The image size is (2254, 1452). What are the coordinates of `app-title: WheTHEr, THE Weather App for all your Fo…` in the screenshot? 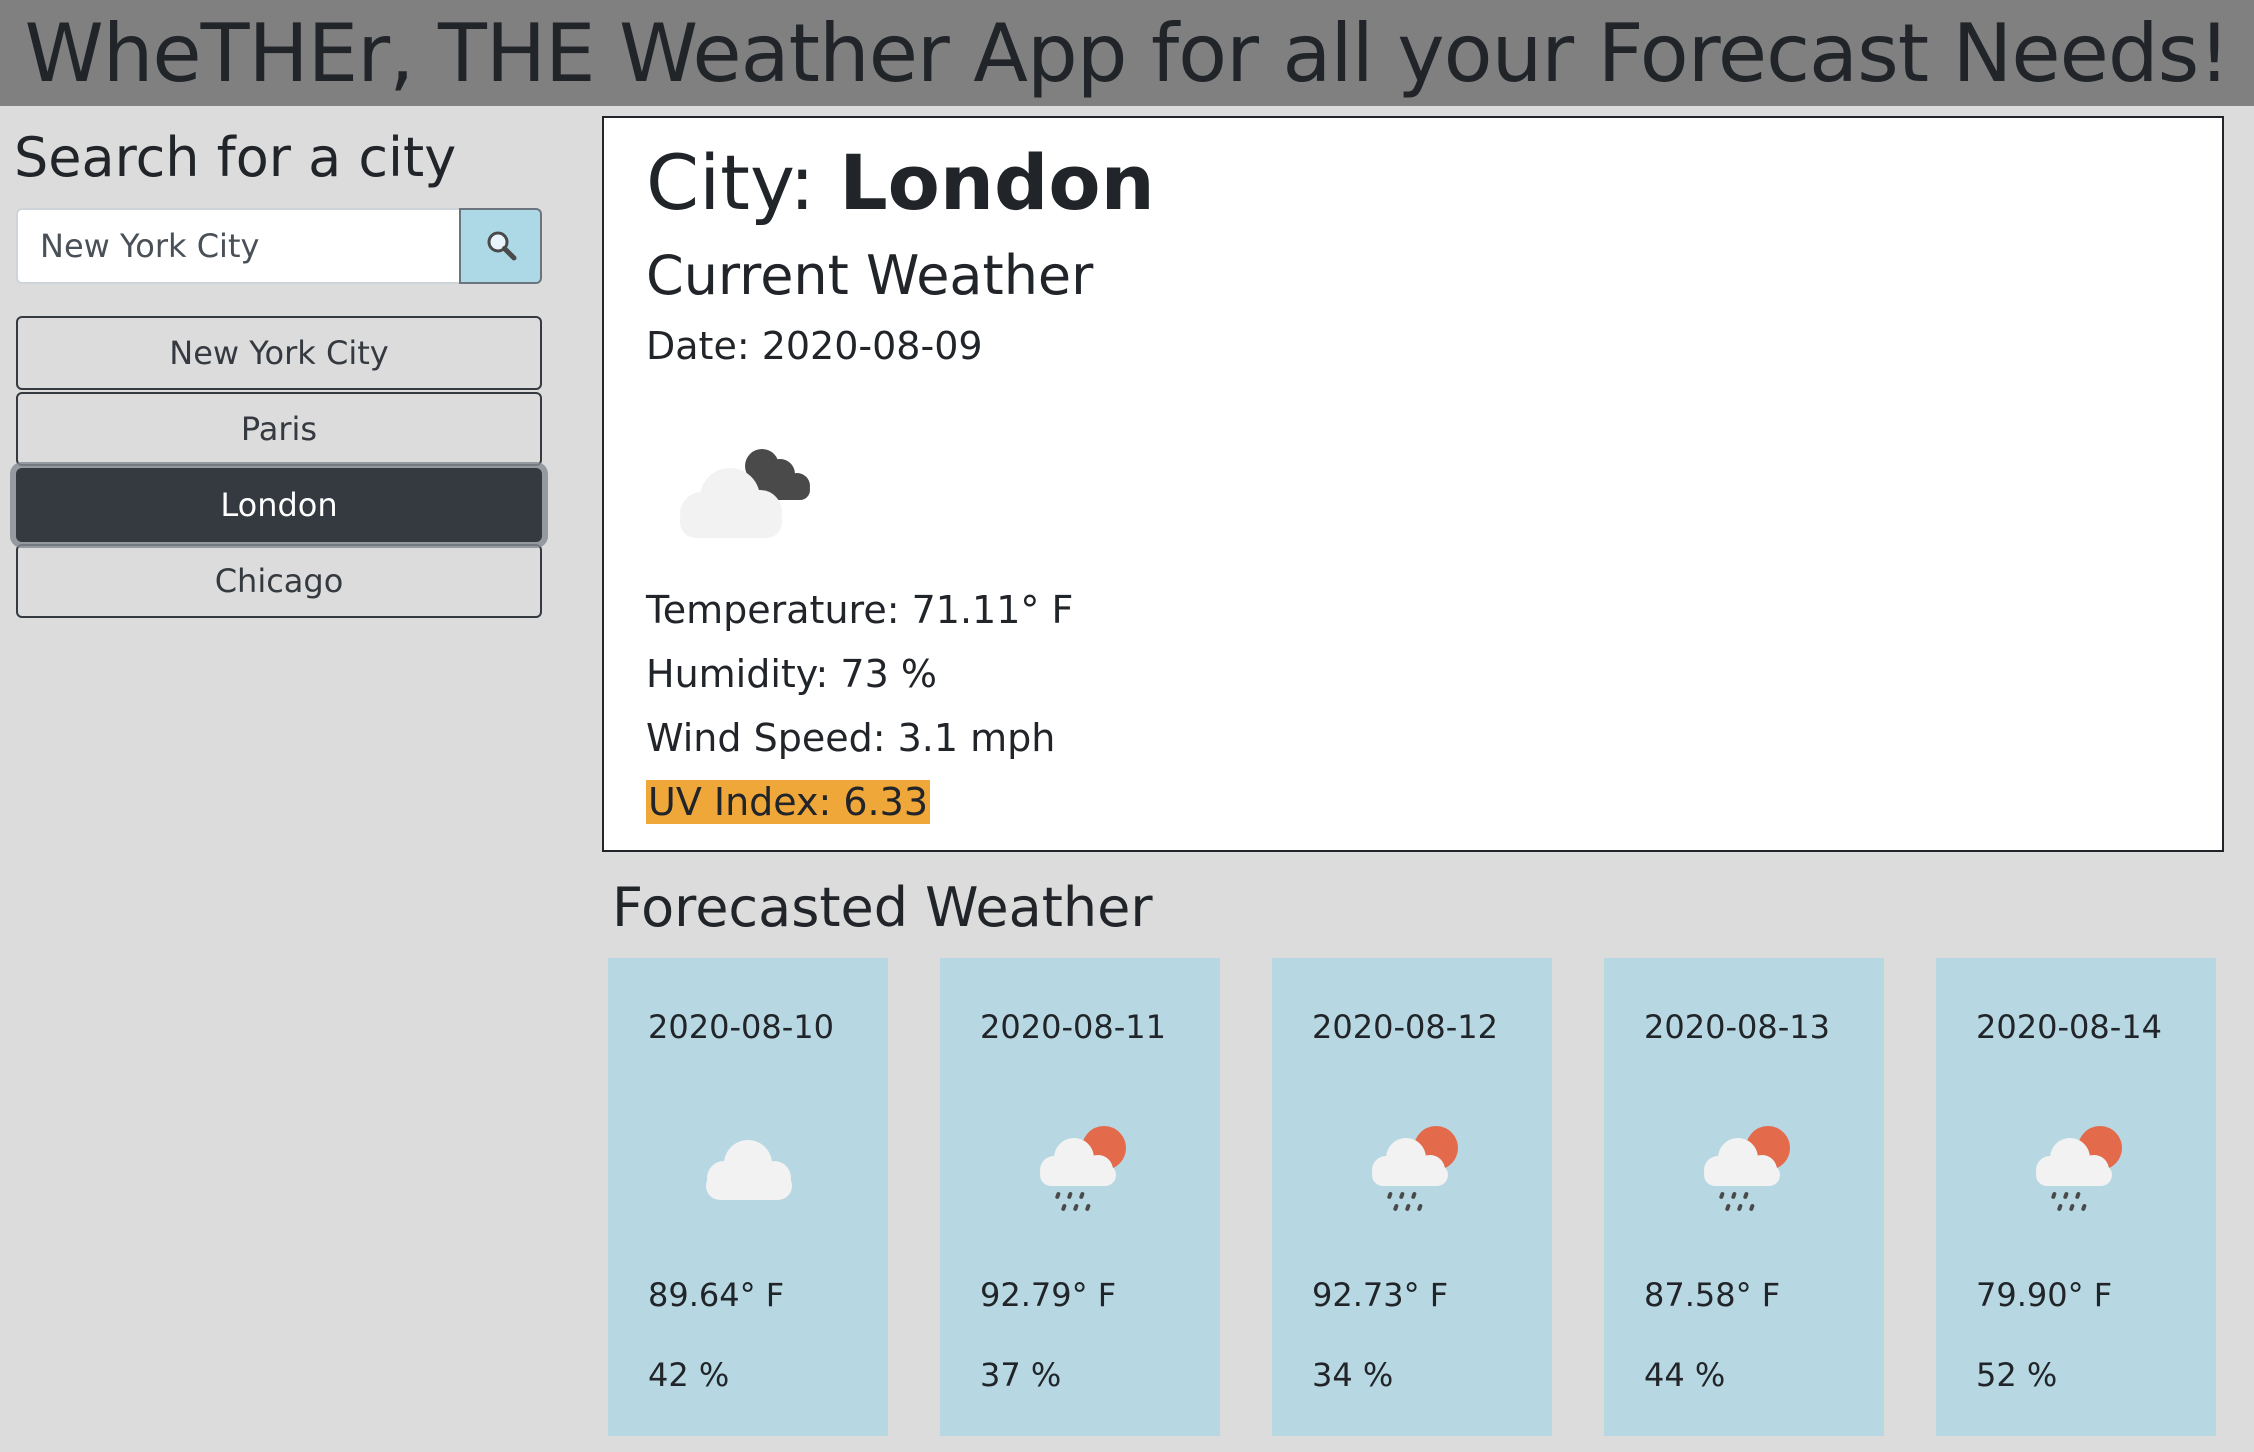 It's located at (1127, 53).